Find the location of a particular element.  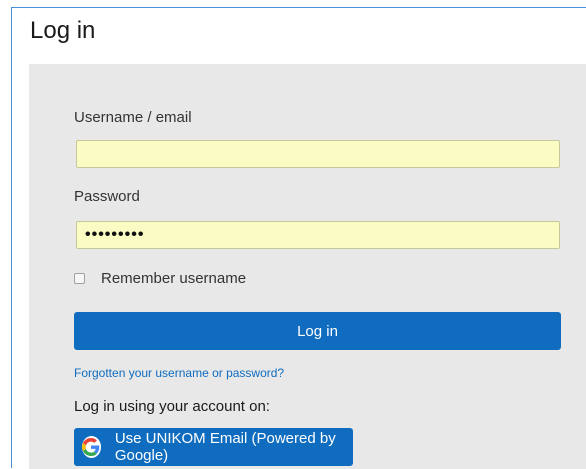

username-input is located at coordinates (318, 154).